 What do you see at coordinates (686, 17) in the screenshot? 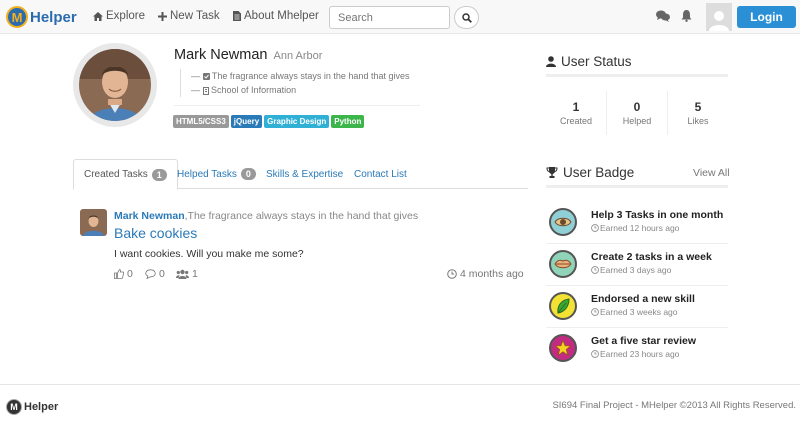
I see `bell-icon` at bounding box center [686, 17].